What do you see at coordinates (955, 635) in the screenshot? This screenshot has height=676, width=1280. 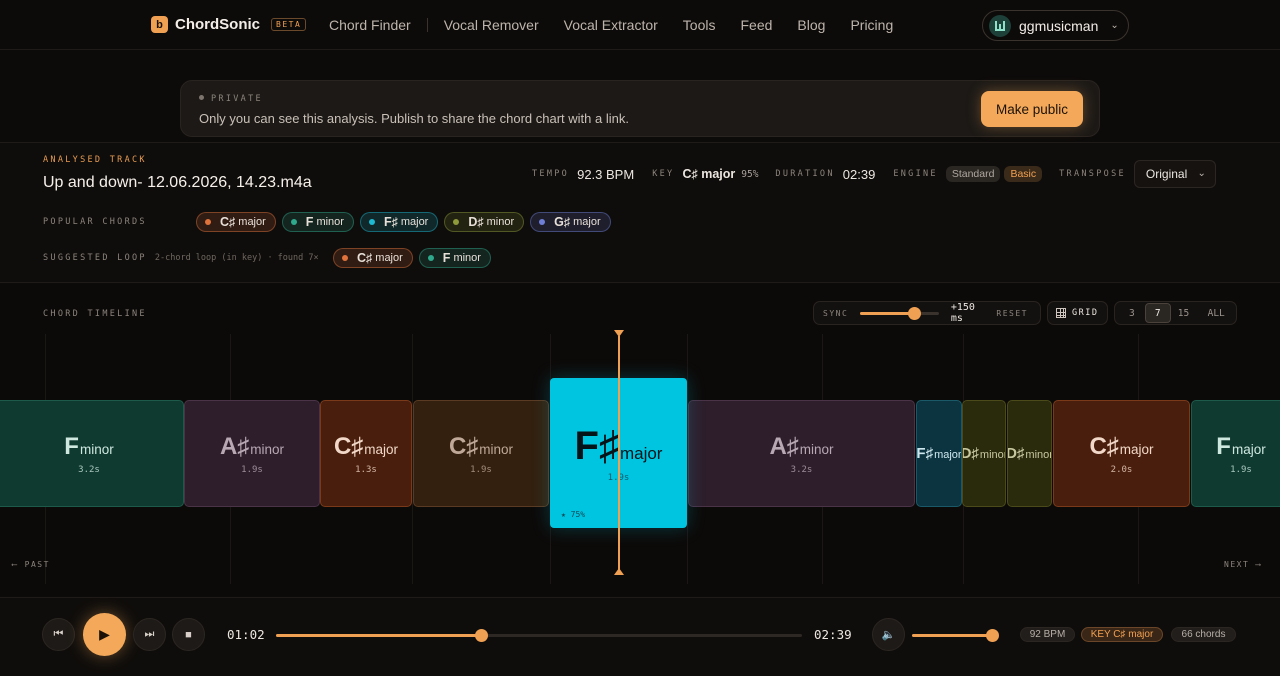 I see `volume-slider` at bounding box center [955, 635].